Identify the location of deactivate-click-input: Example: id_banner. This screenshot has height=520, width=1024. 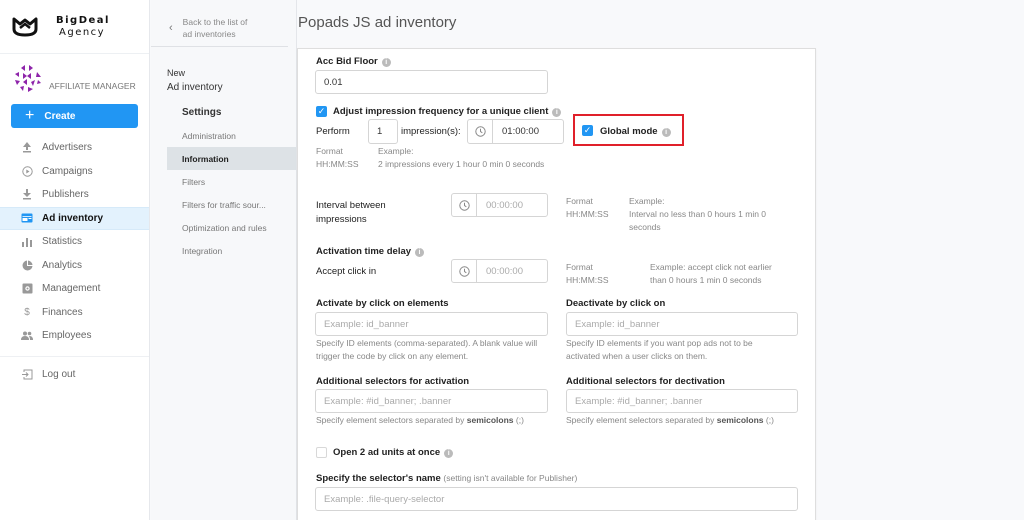
(682, 324).